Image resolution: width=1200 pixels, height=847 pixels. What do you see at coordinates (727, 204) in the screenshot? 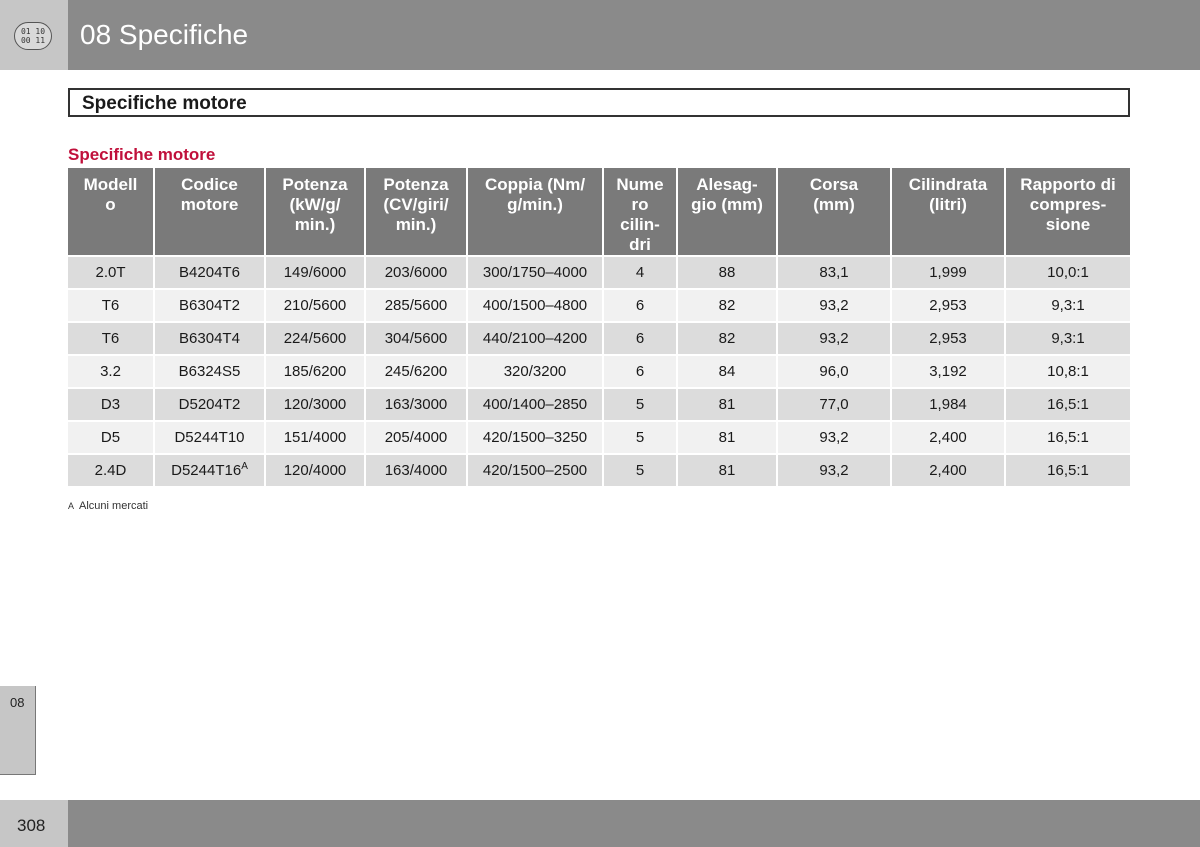
I see `column-header-line: gio (mm)` at bounding box center [727, 204].